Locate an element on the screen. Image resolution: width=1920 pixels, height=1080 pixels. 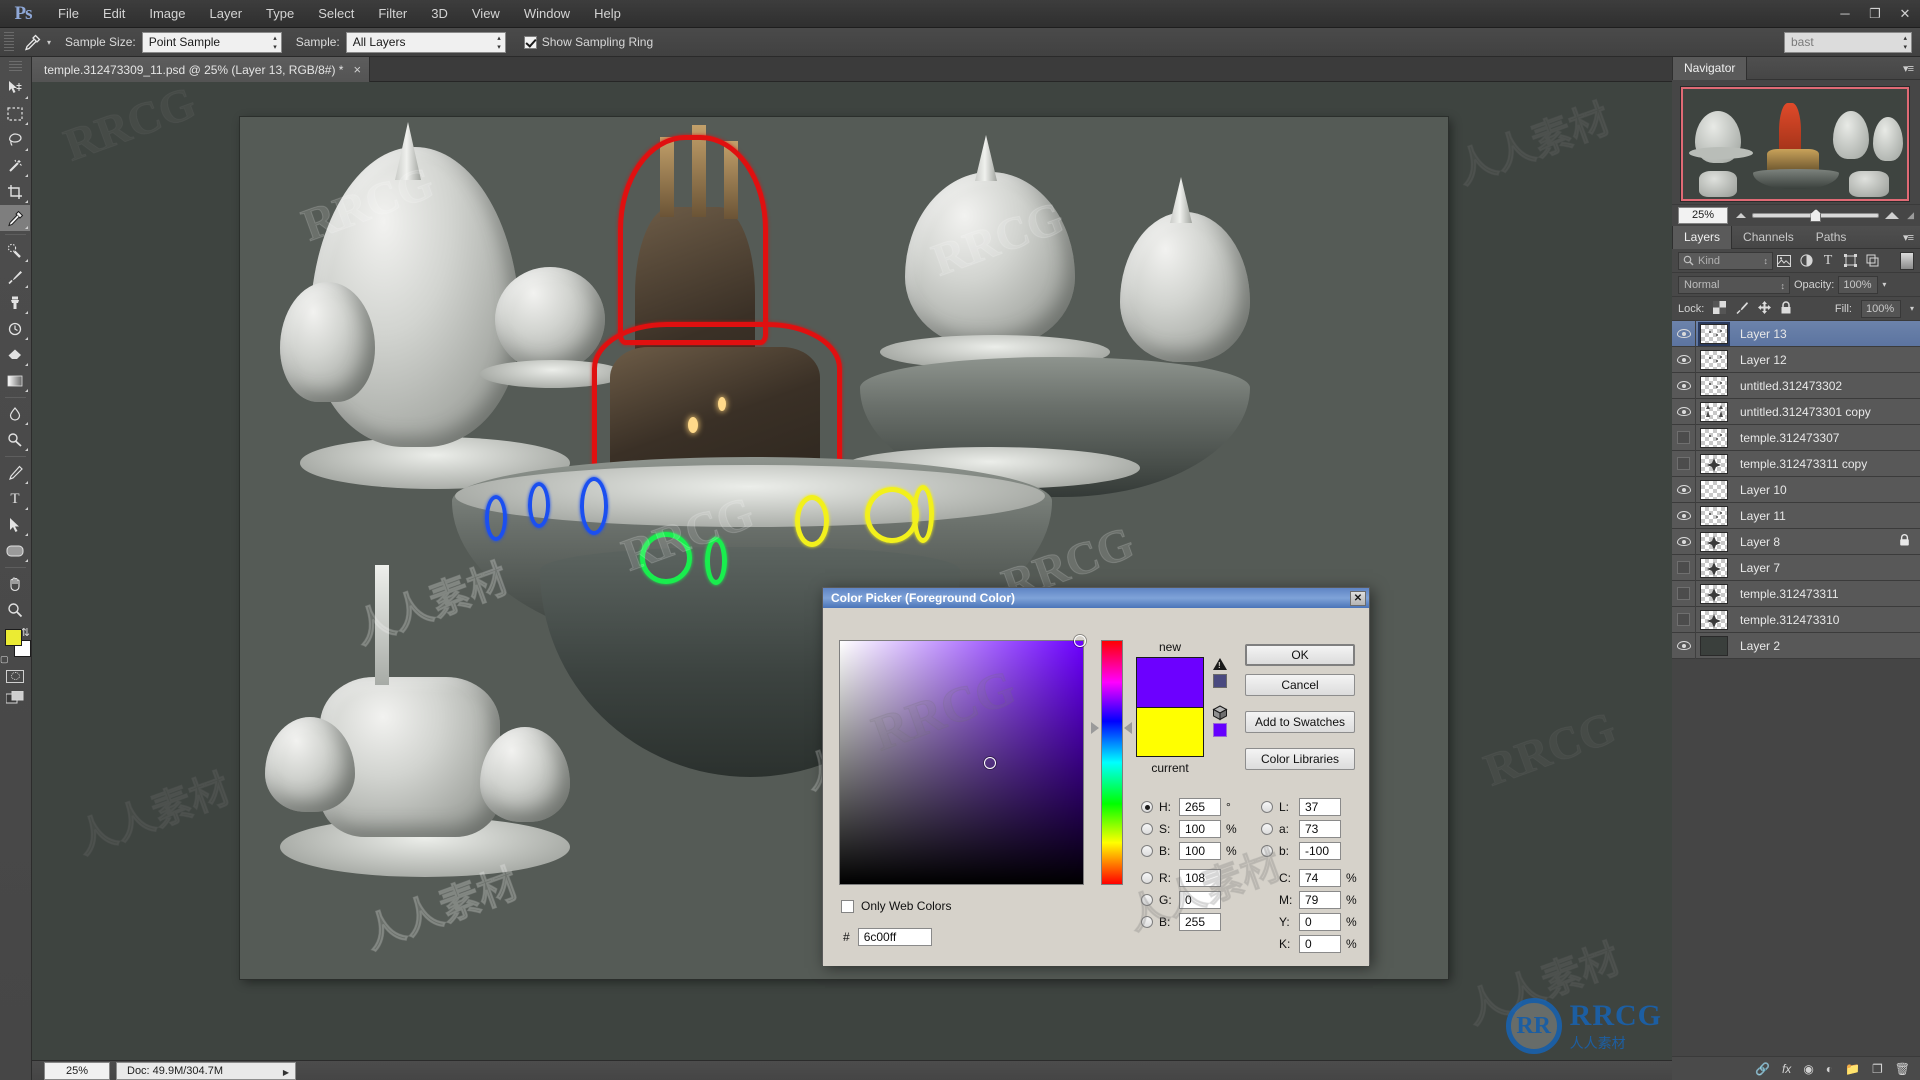
red-radio is located at coordinates (1147, 878).